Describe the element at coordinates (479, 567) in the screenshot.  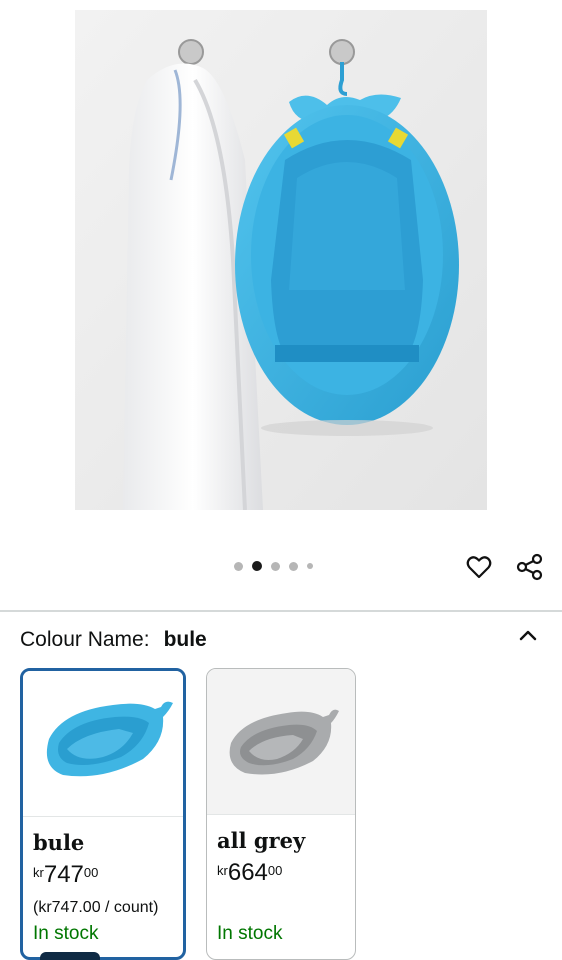
I see `heart-icon` at that location.